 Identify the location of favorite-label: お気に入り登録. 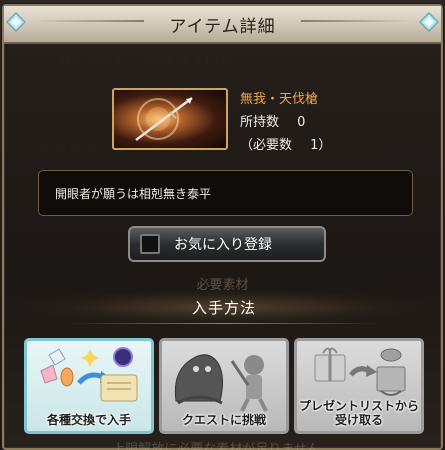
(223, 245).